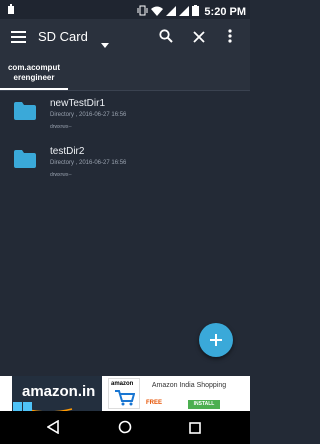  I want to click on tab-label-line1: com.acomput, so click(33, 67).